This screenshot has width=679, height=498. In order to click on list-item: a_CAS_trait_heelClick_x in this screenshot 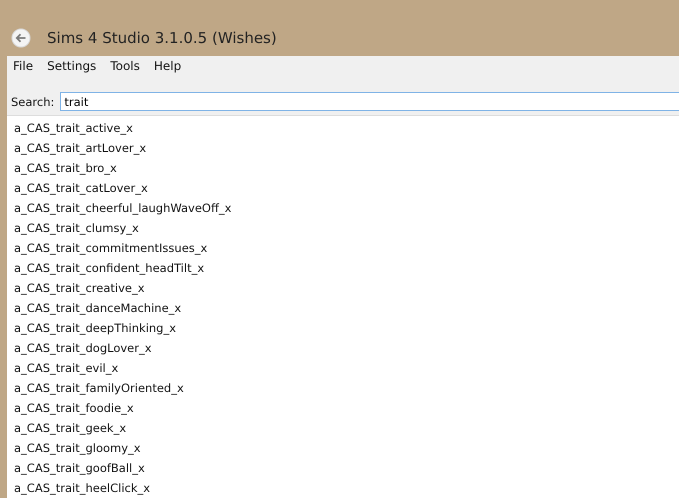, I will do `click(78, 488)`.